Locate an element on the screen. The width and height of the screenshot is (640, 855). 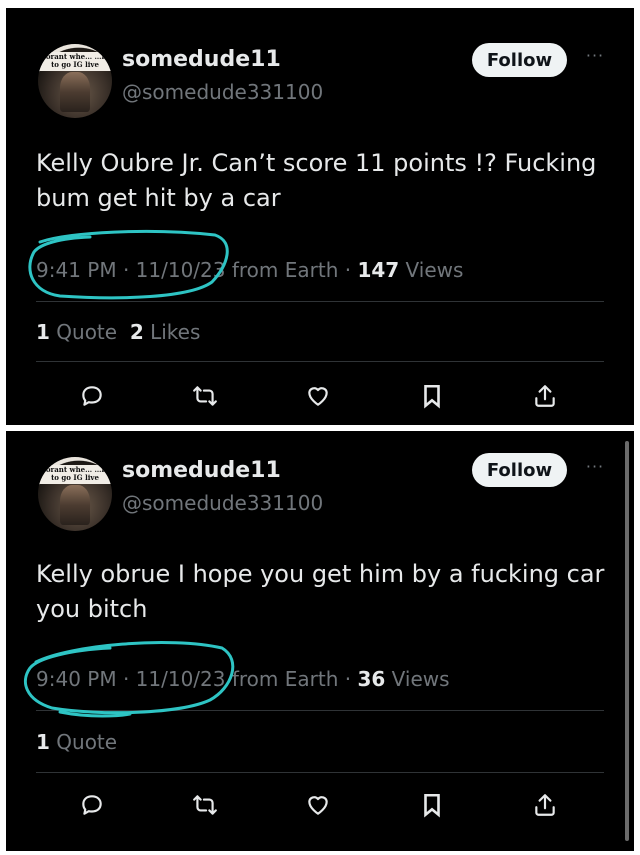
likes-count: 2 is located at coordinates (136, 332).